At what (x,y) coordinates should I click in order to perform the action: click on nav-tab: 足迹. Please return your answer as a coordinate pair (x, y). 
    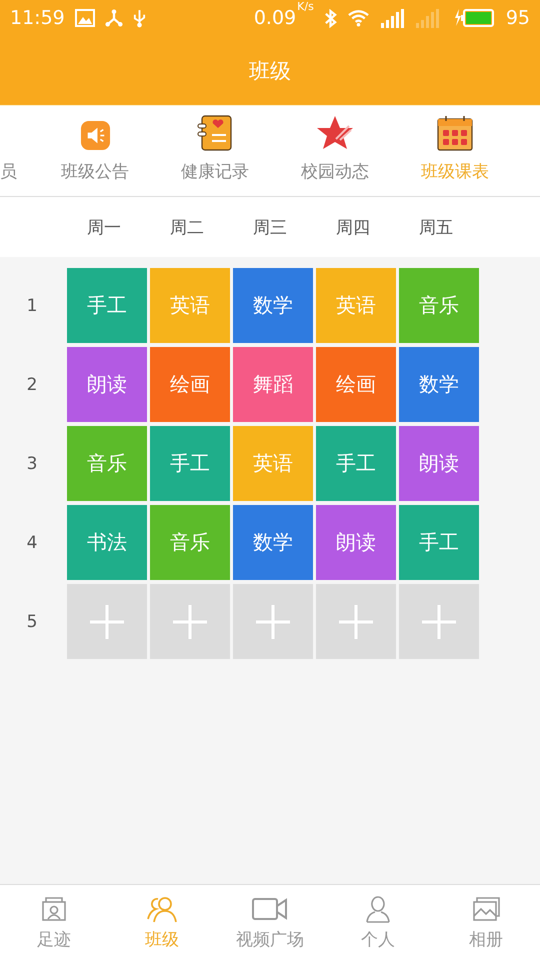
    Looking at the image, I should click on (54, 922).